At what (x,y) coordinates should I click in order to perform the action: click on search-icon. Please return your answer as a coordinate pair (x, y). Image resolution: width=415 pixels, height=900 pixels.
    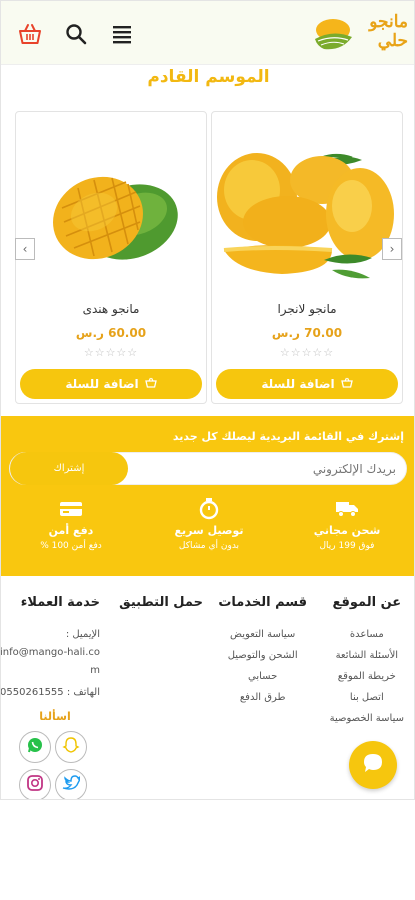
    Looking at the image, I should click on (76, 34).